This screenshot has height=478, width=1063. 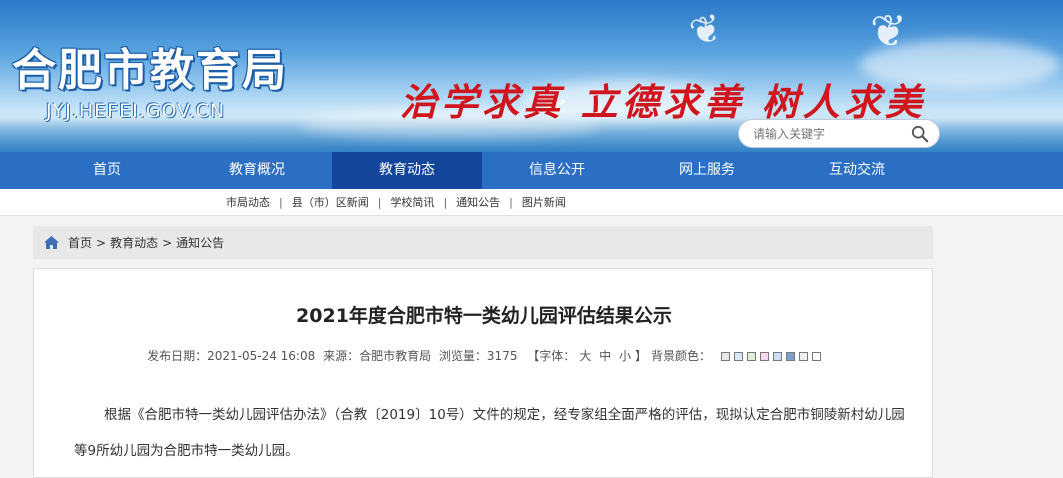 What do you see at coordinates (136, 111) in the screenshot?
I see `site-domain: JYJ.HEFEI.GOV.CN` at bounding box center [136, 111].